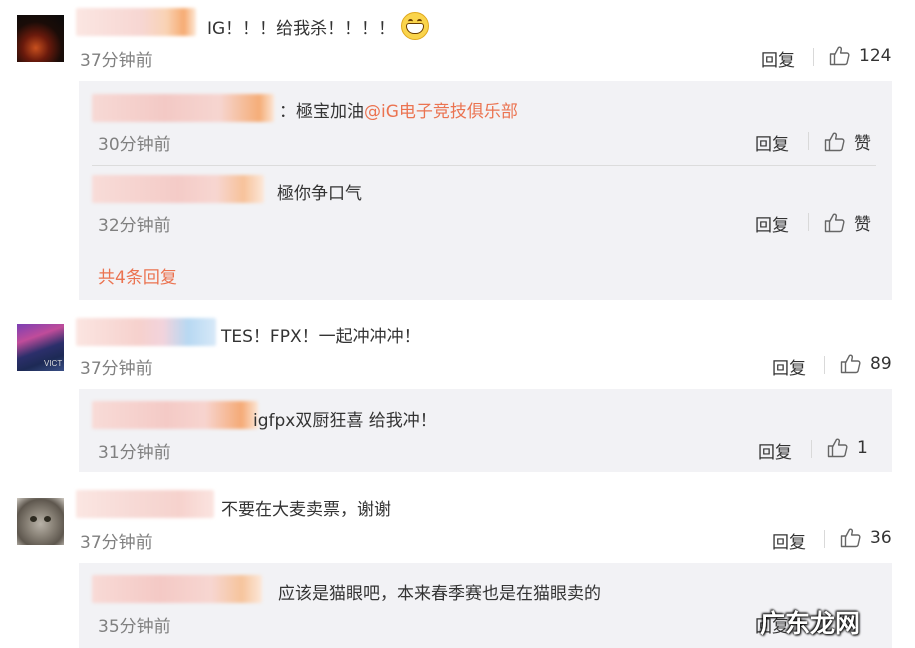 The image size is (915, 648). I want to click on reply-text: 極你争口气, so click(319, 194).